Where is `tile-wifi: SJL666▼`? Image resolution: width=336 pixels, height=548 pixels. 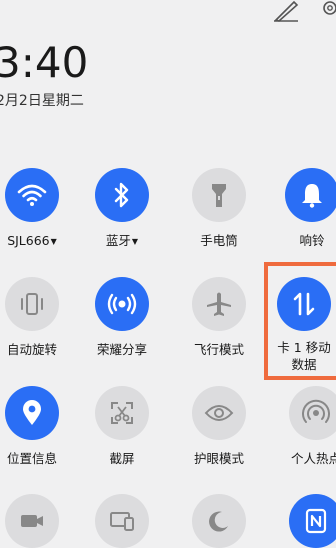 tile-wifi: SJL666▼ is located at coordinates (36, 209).